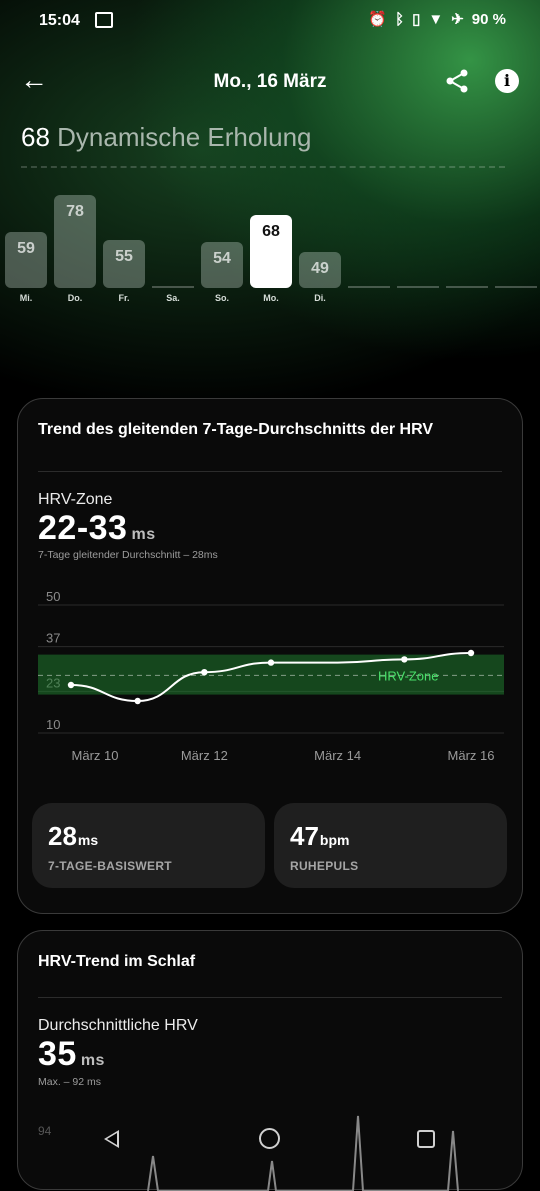 The image size is (540, 1191). I want to click on max-hrv-note: Max. – 92 ms, so click(70, 1082).